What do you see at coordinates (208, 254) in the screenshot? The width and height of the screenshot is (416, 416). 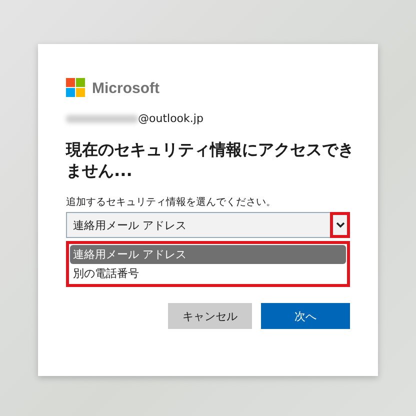 I see `dropdown-option: 連絡用メール アドレス` at bounding box center [208, 254].